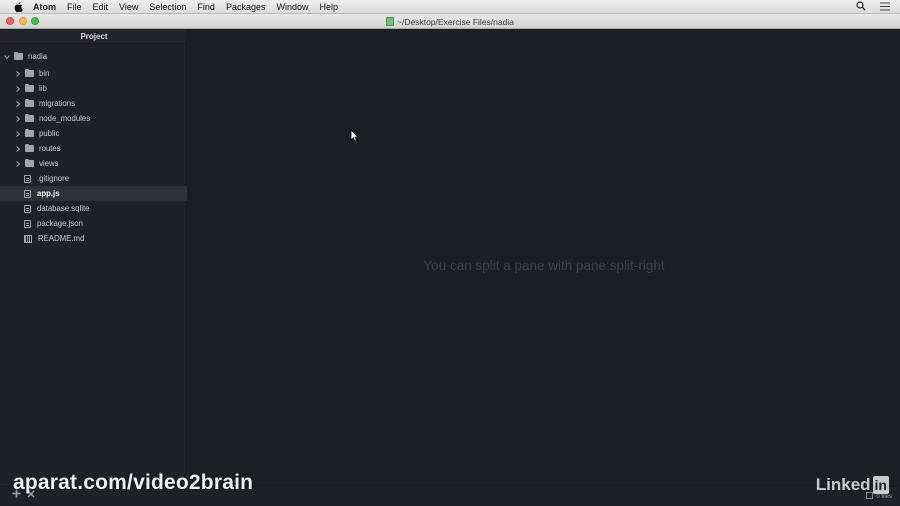  What do you see at coordinates (206, 7) in the screenshot?
I see `menu-find: Find` at bounding box center [206, 7].